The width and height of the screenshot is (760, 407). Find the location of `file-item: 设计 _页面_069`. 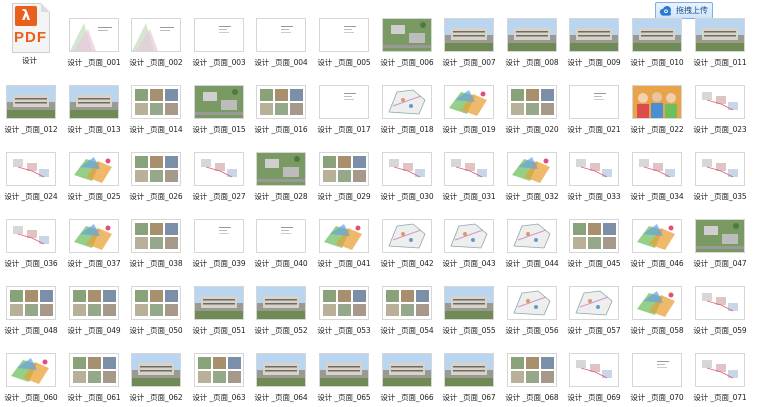

file-item: 设计 _页面_069 is located at coordinates (594, 372).